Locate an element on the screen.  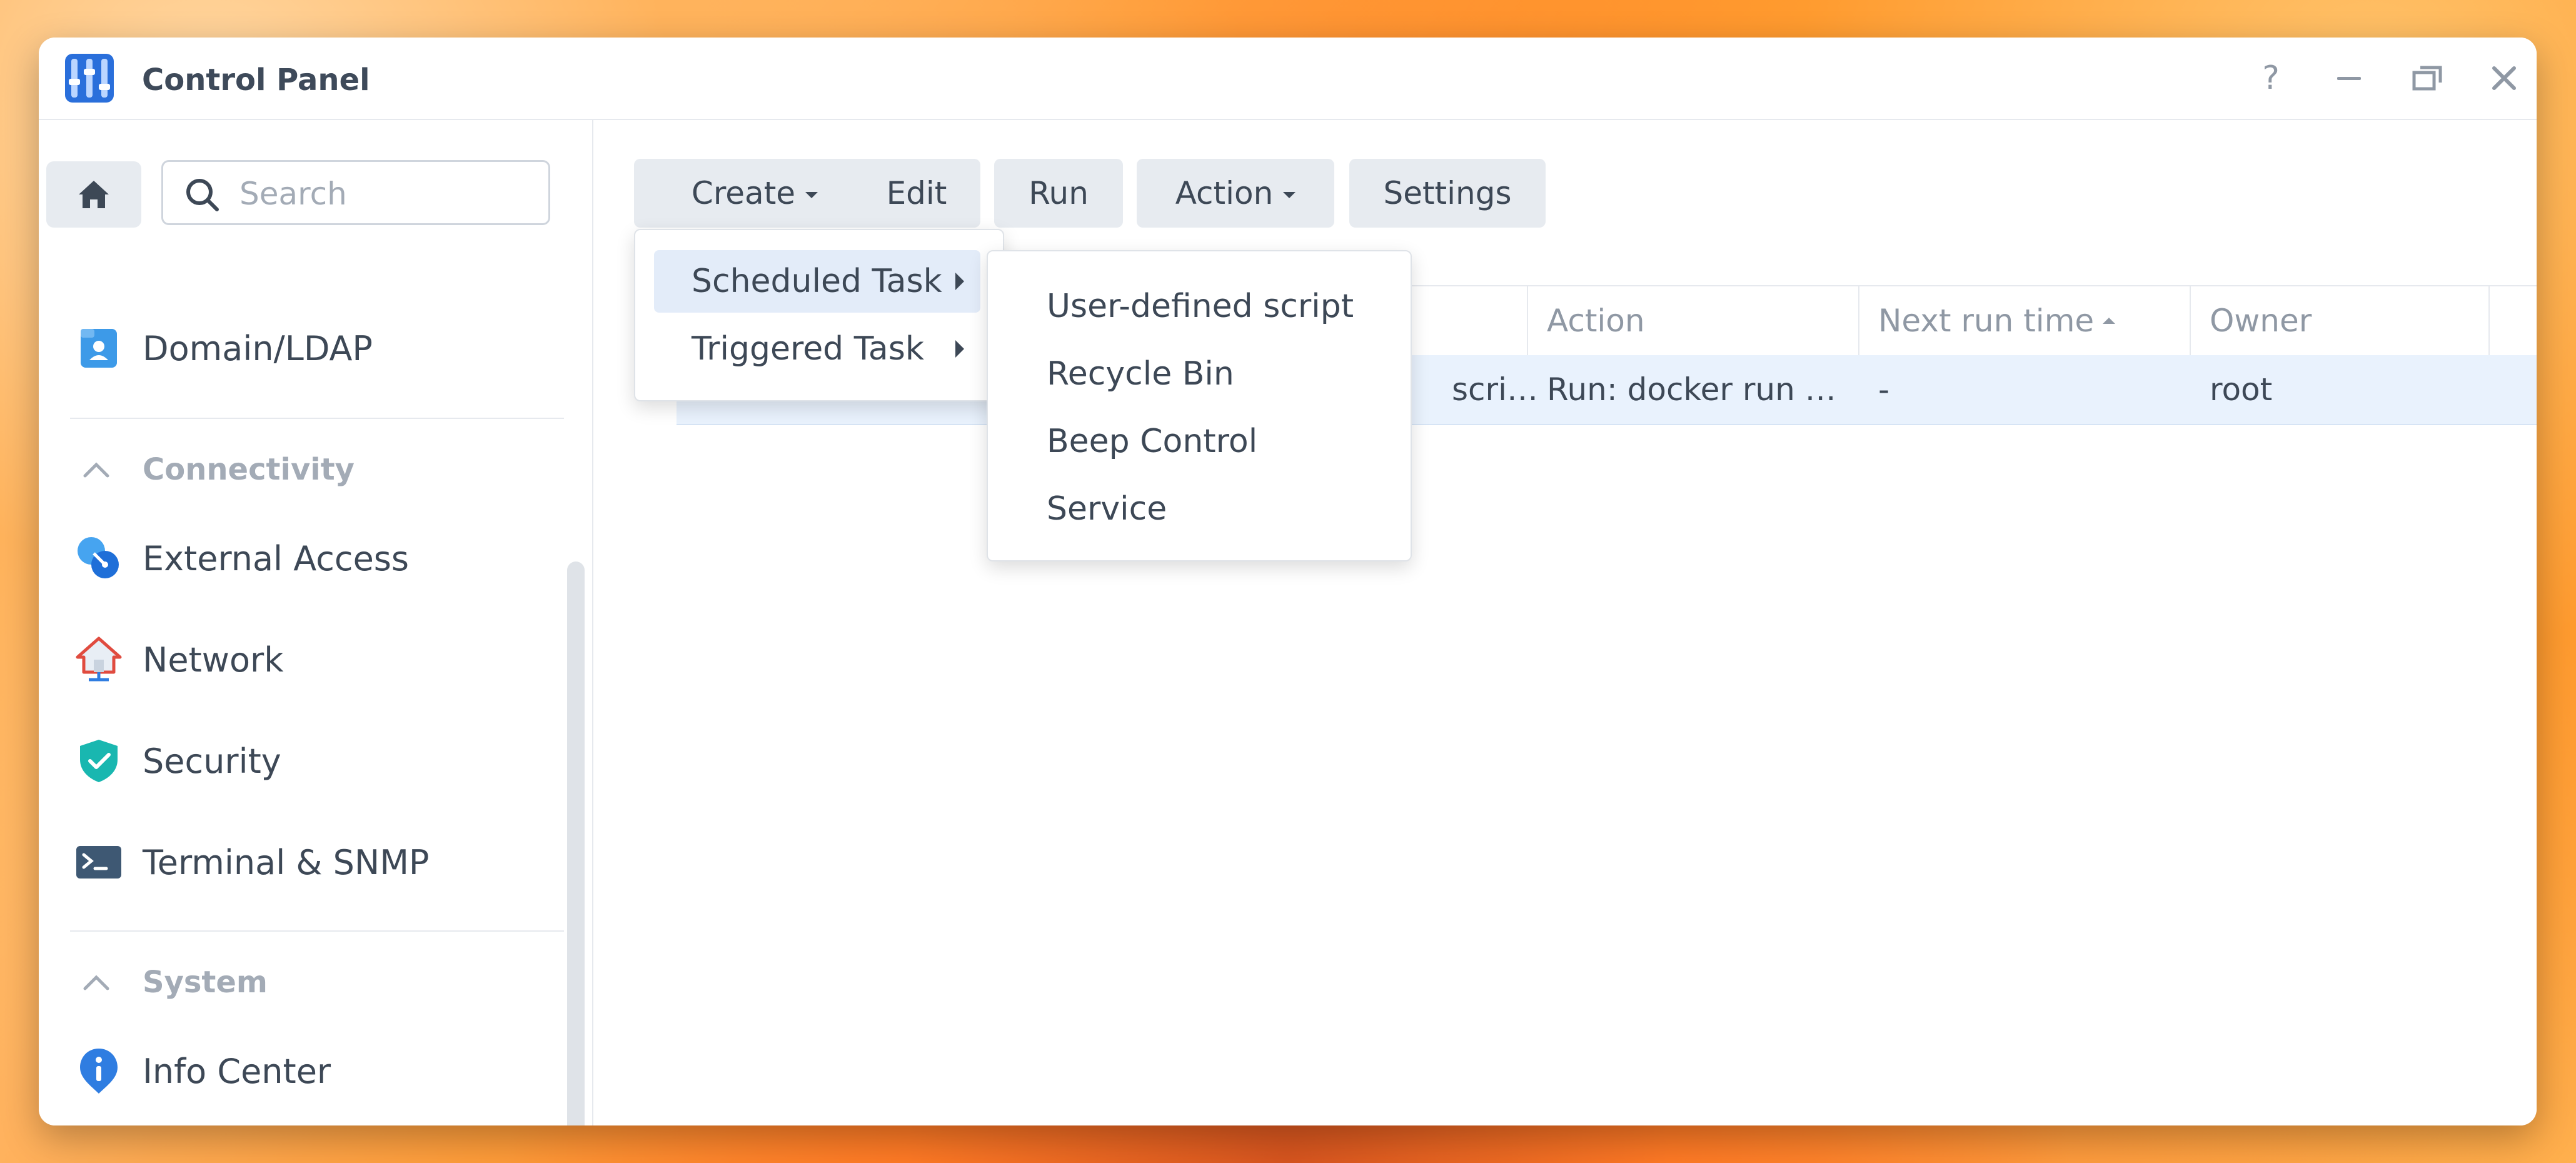
settings-button: Settings is located at coordinates (1447, 193).